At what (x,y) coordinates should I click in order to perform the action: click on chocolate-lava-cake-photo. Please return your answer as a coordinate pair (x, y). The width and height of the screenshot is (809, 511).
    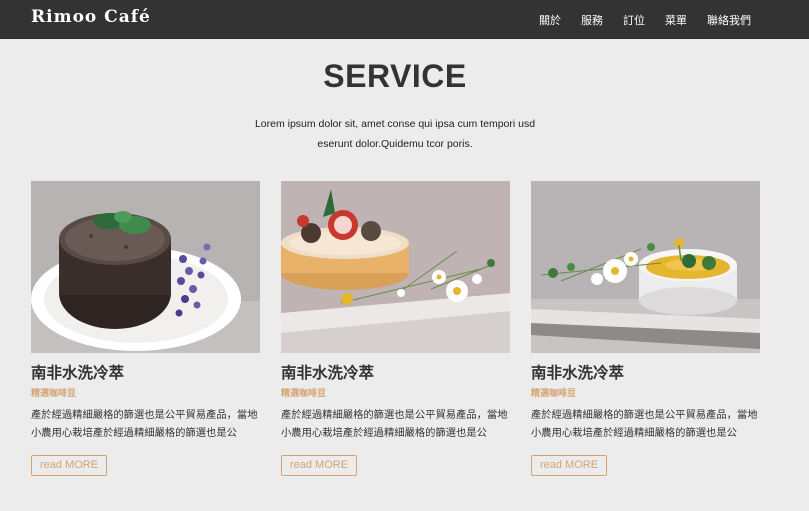
    Looking at the image, I should click on (145, 267).